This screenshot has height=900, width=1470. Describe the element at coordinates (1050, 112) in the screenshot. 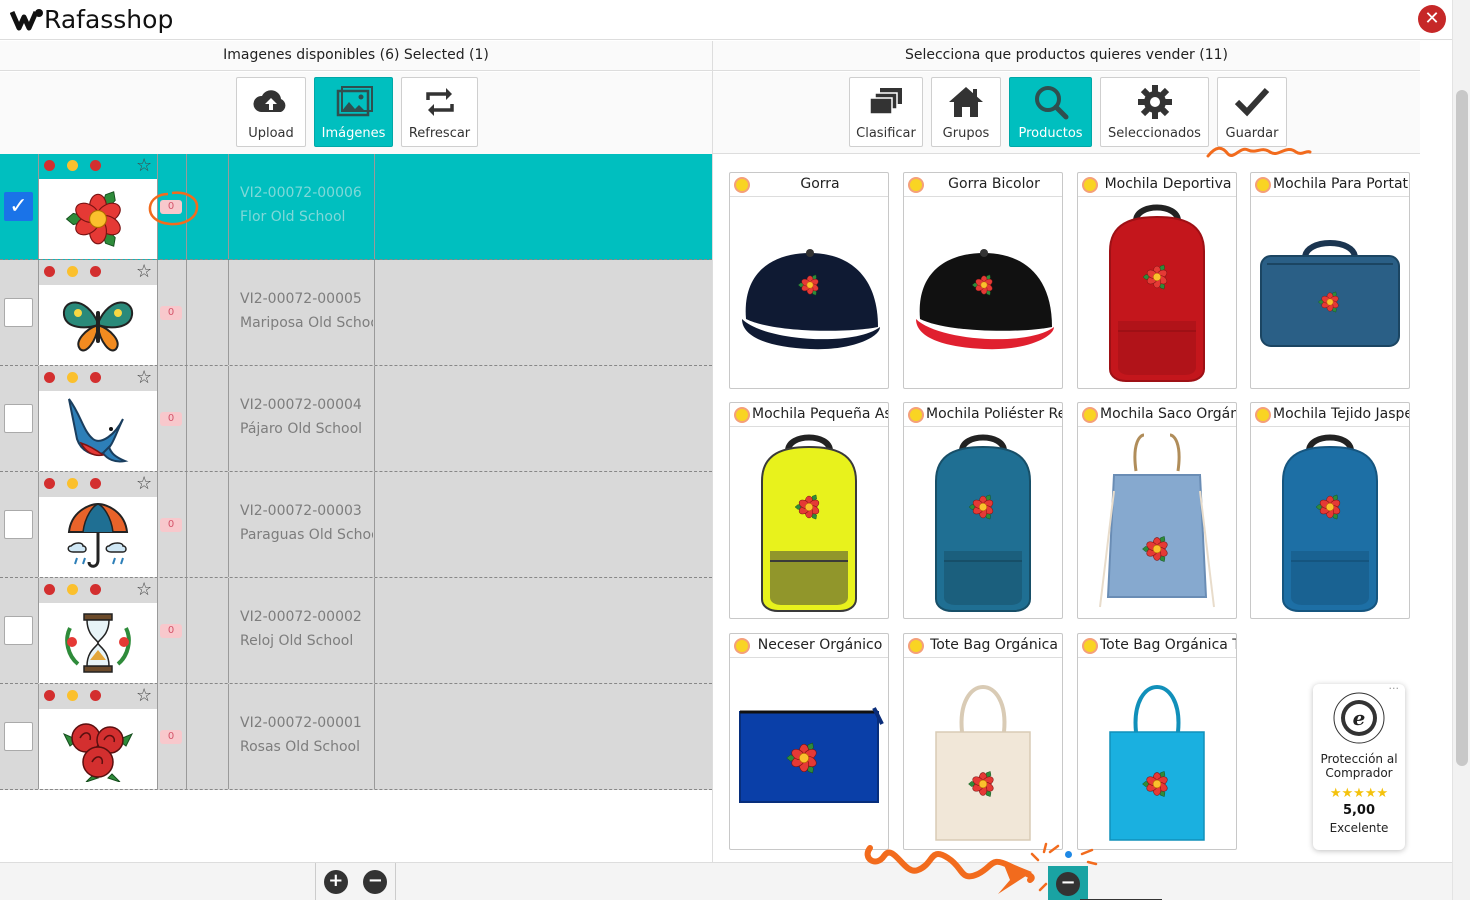

I see `products-button: Productos` at that location.